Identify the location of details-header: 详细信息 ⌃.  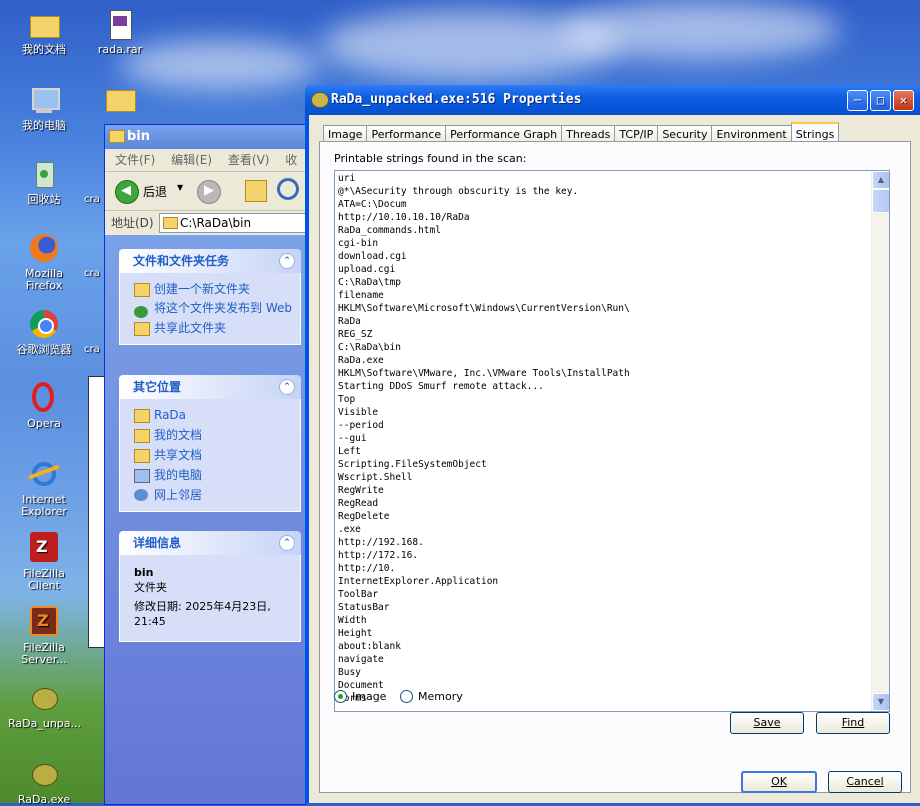
(210, 543).